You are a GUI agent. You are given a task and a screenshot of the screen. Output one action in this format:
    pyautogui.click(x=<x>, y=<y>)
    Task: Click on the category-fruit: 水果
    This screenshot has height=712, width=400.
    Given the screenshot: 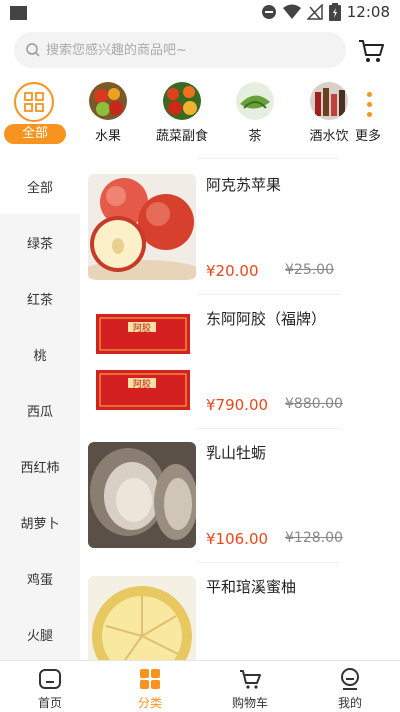 What is the action you would take?
    pyautogui.click(x=108, y=111)
    